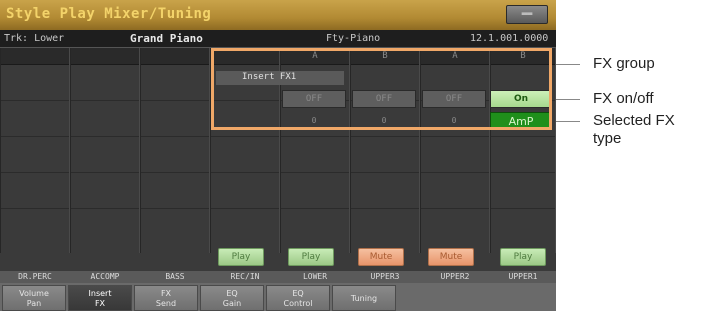 The image size is (701, 311). Describe the element at coordinates (353, 38) in the screenshot. I see `sound-category: Fty-Piano` at that location.